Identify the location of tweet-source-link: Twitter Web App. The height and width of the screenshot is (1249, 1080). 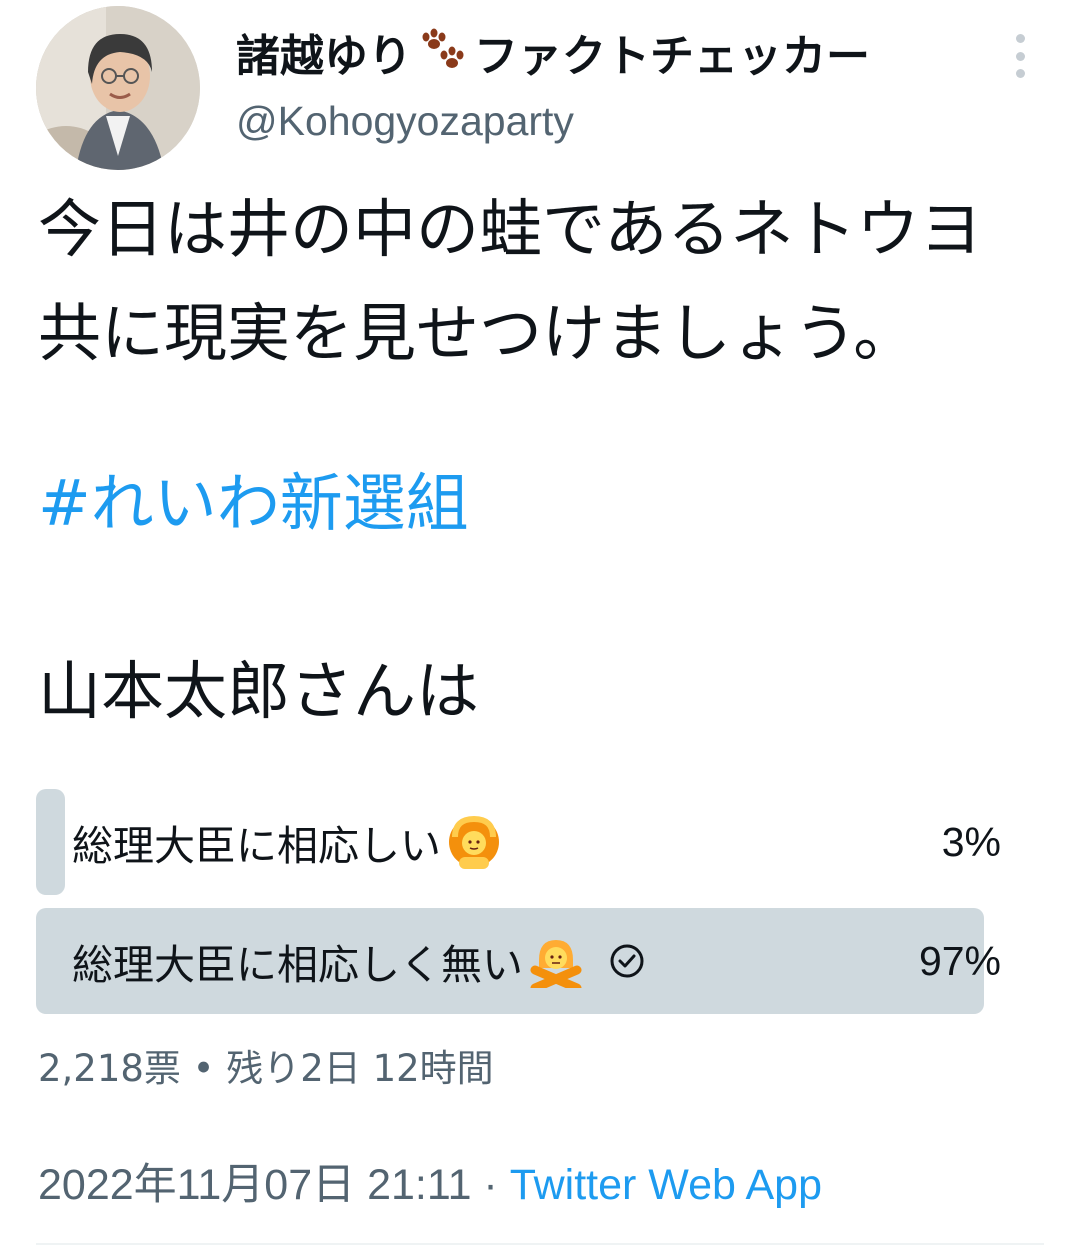
(666, 1185).